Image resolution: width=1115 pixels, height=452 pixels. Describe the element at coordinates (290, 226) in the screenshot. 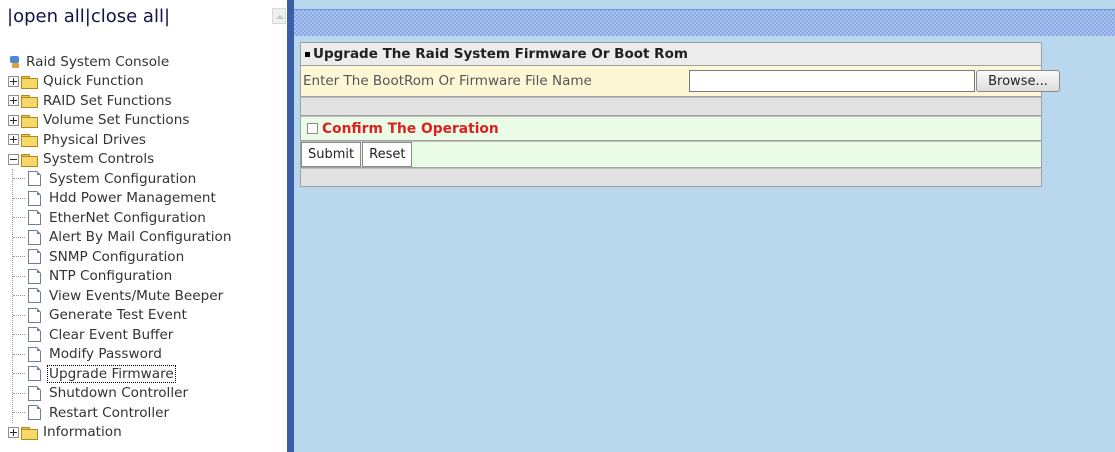

I see `frame-divider` at that location.